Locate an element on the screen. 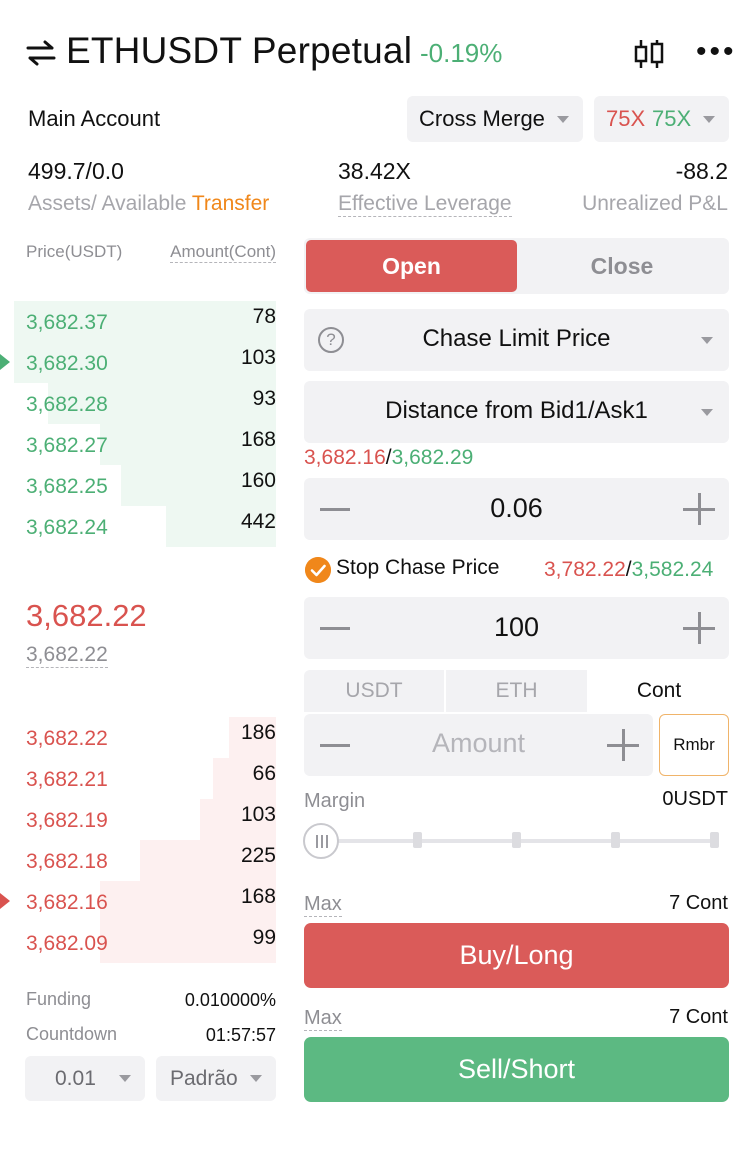 This screenshot has width=756, height=1154. ask-amount: 160 is located at coordinates (258, 480).